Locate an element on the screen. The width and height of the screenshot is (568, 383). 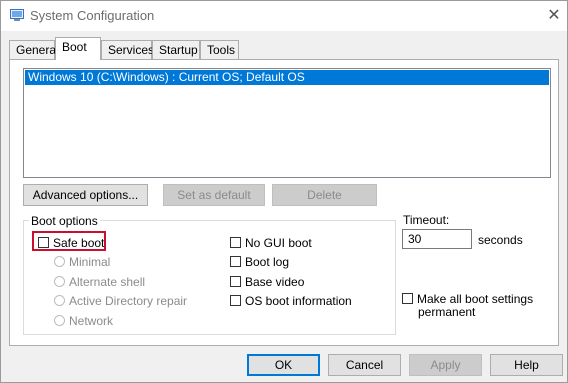
alternate-shell-label: Alternate shell is located at coordinates (107, 282).